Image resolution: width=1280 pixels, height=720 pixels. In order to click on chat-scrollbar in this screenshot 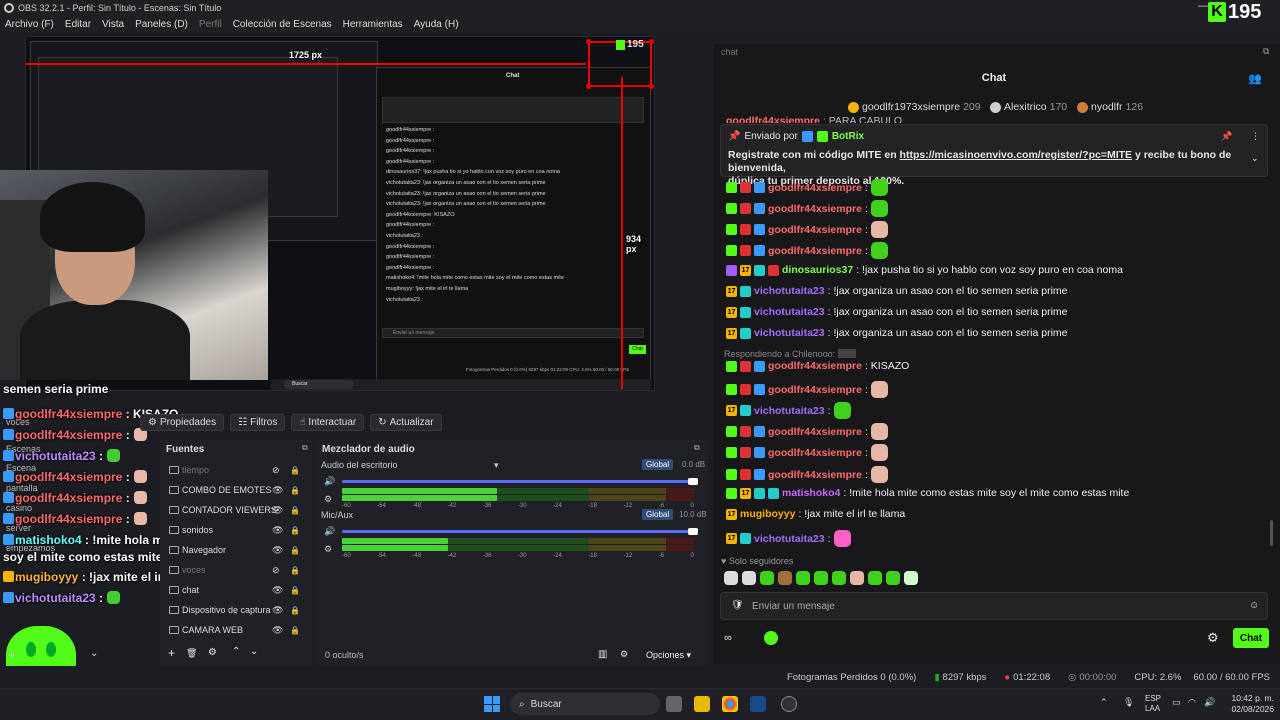, I will do `click(1271, 533)`.